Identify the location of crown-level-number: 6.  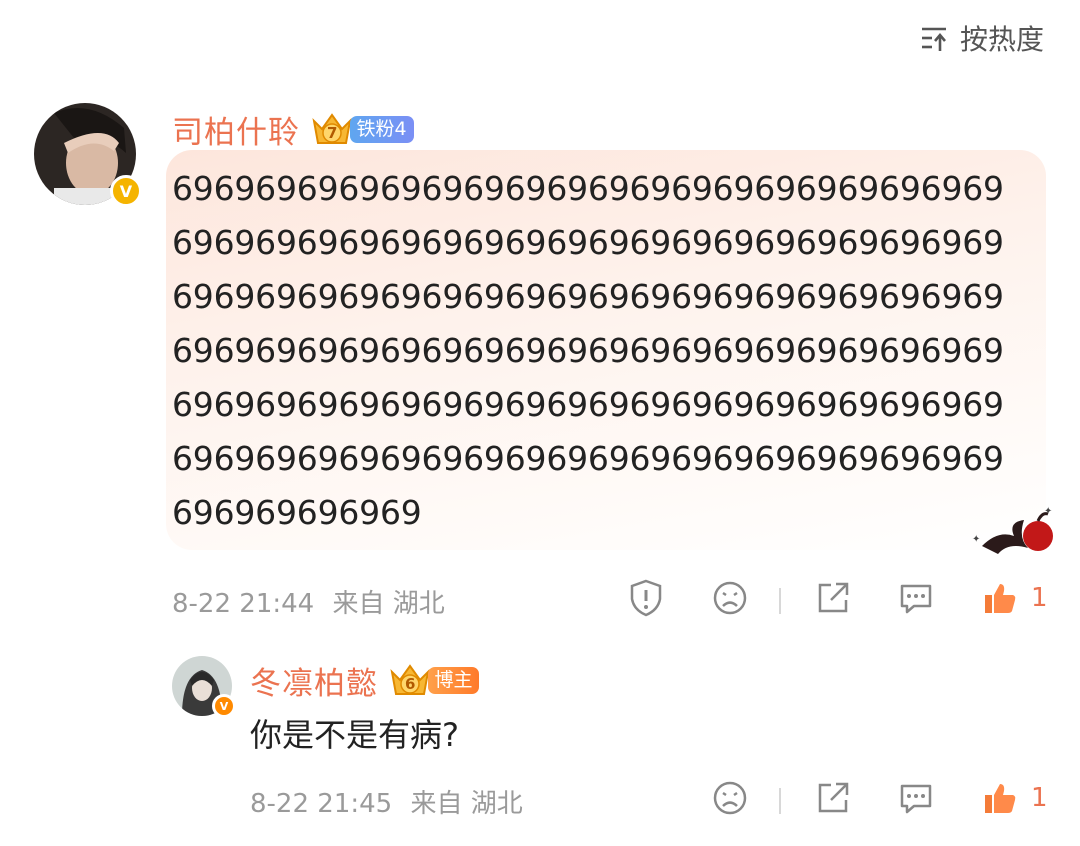
(410, 683).